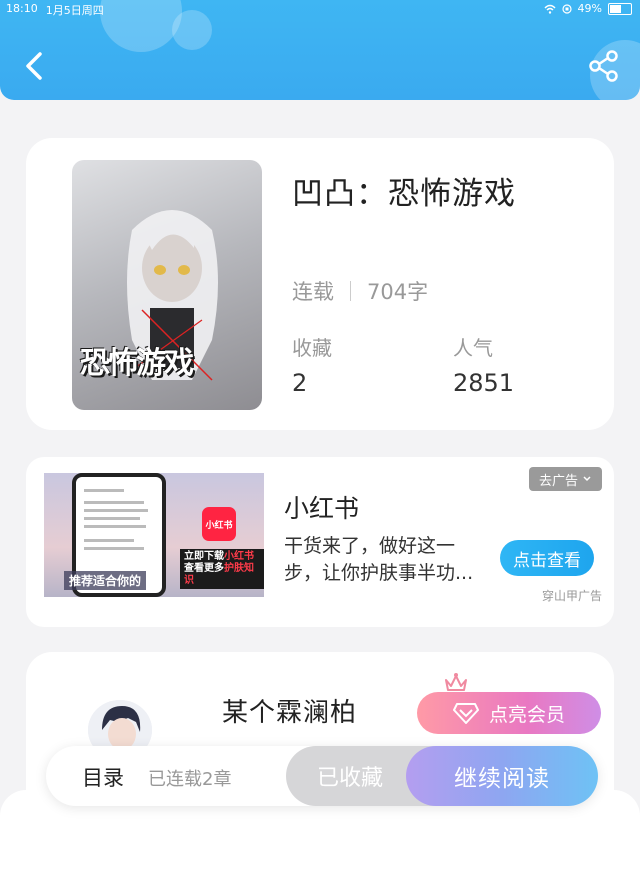  I want to click on ad-title: 小红书, so click(322, 508).